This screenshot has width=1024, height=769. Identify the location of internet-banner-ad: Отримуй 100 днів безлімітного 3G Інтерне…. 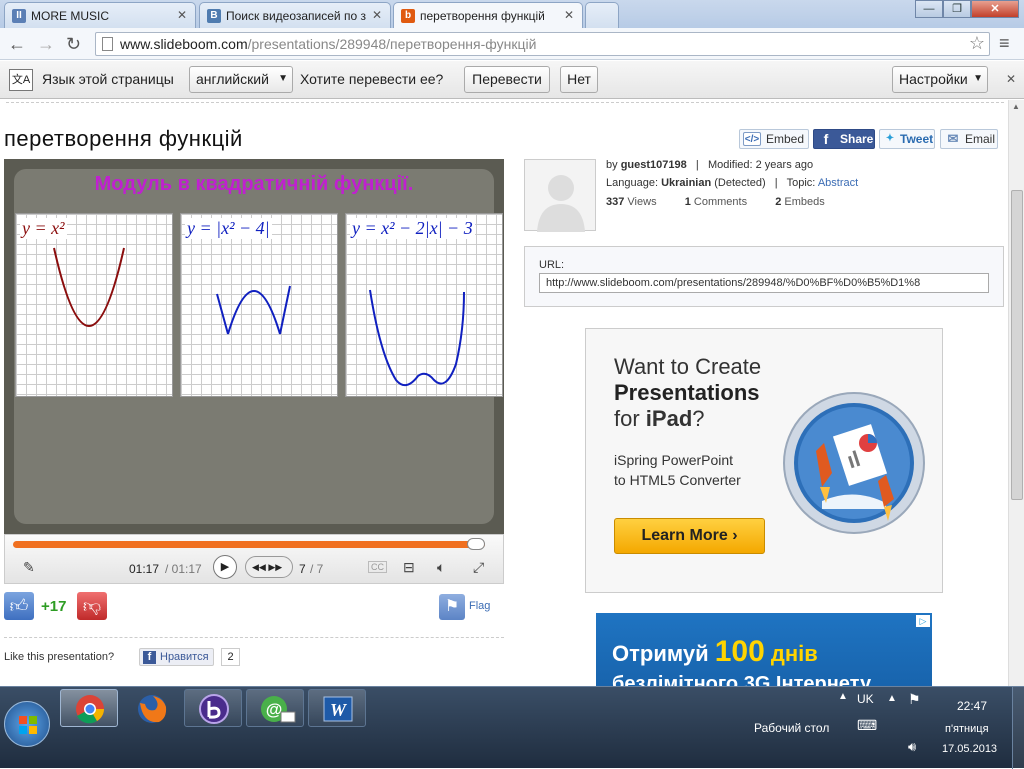
(764, 649).